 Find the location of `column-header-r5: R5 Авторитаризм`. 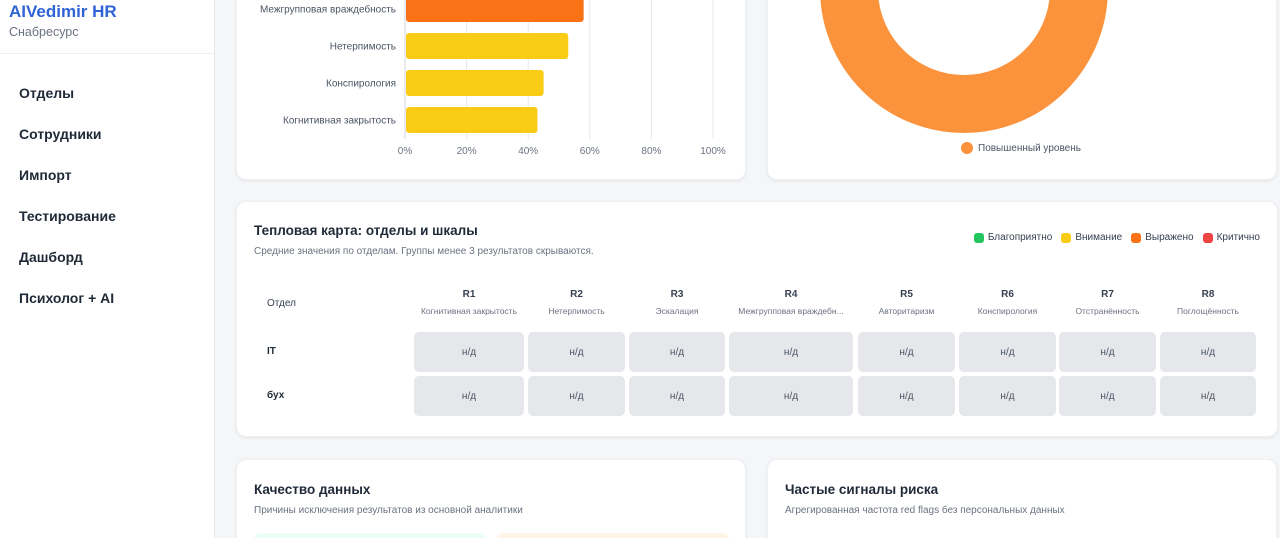

column-header-r5: R5 Авторитаризм is located at coordinates (906, 302).